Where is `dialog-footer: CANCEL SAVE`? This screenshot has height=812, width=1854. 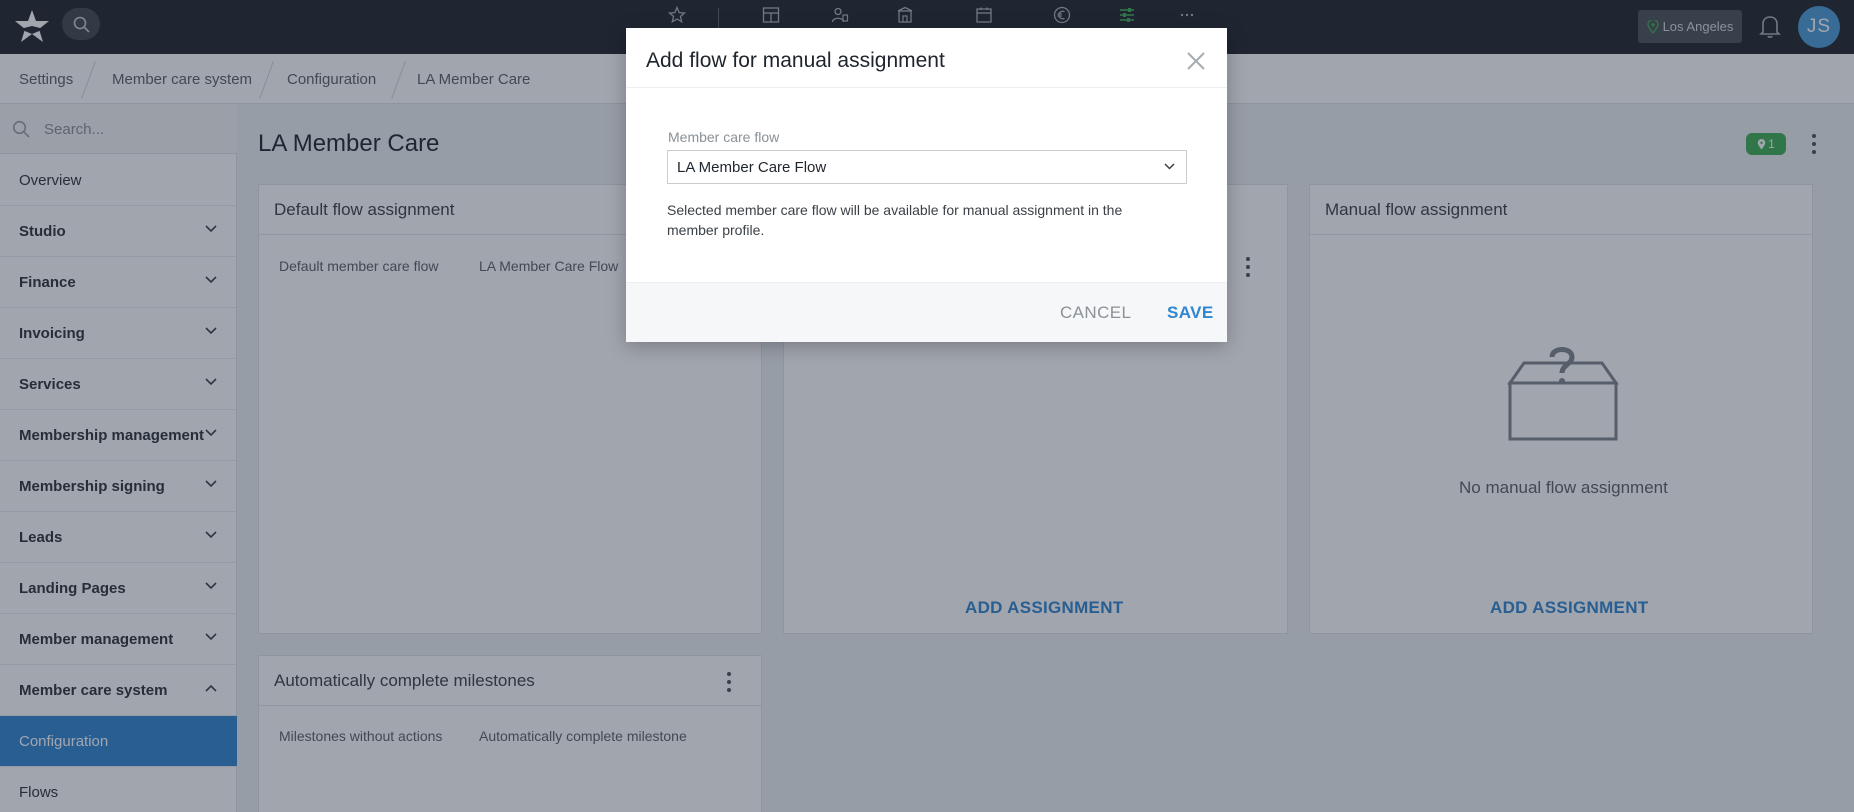
dialog-footer: CANCEL SAVE is located at coordinates (926, 312).